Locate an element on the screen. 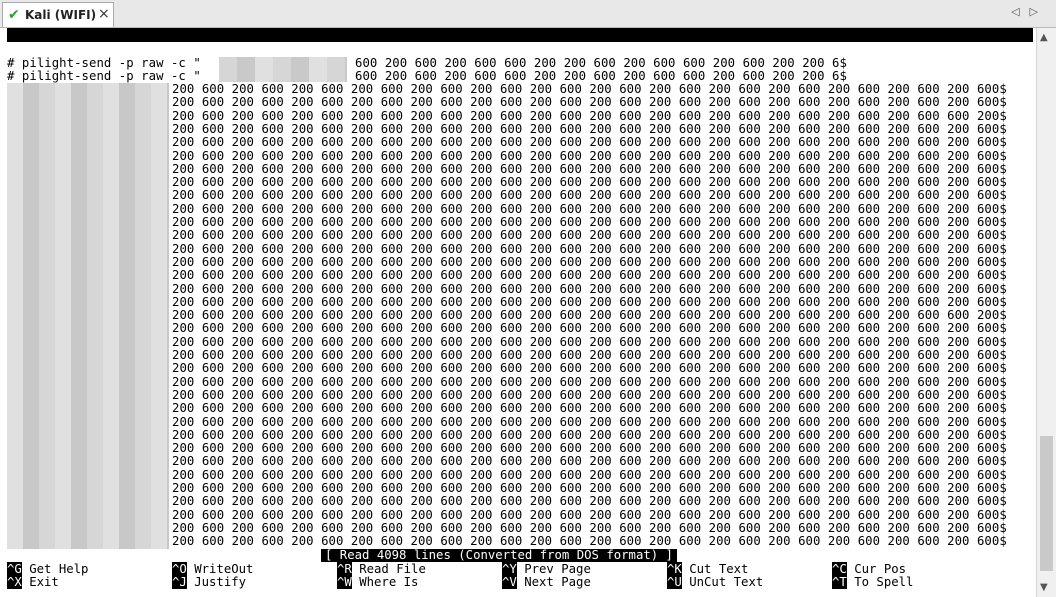 The height and width of the screenshot is (597, 1056). shortcut-key: ^Y is located at coordinates (509, 569).